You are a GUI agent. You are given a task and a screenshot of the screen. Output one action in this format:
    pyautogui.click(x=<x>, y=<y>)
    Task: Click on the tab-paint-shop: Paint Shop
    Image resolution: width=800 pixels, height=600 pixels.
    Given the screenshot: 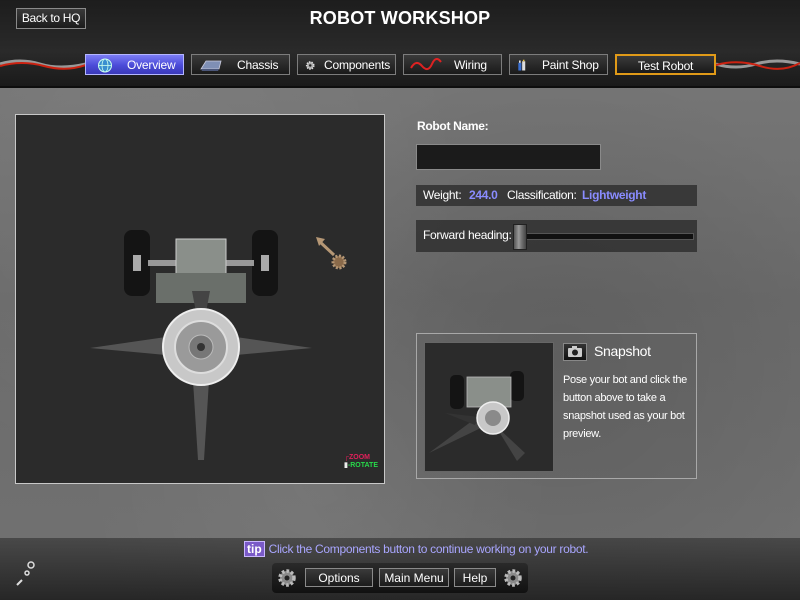 What is the action you would take?
    pyautogui.click(x=558, y=64)
    